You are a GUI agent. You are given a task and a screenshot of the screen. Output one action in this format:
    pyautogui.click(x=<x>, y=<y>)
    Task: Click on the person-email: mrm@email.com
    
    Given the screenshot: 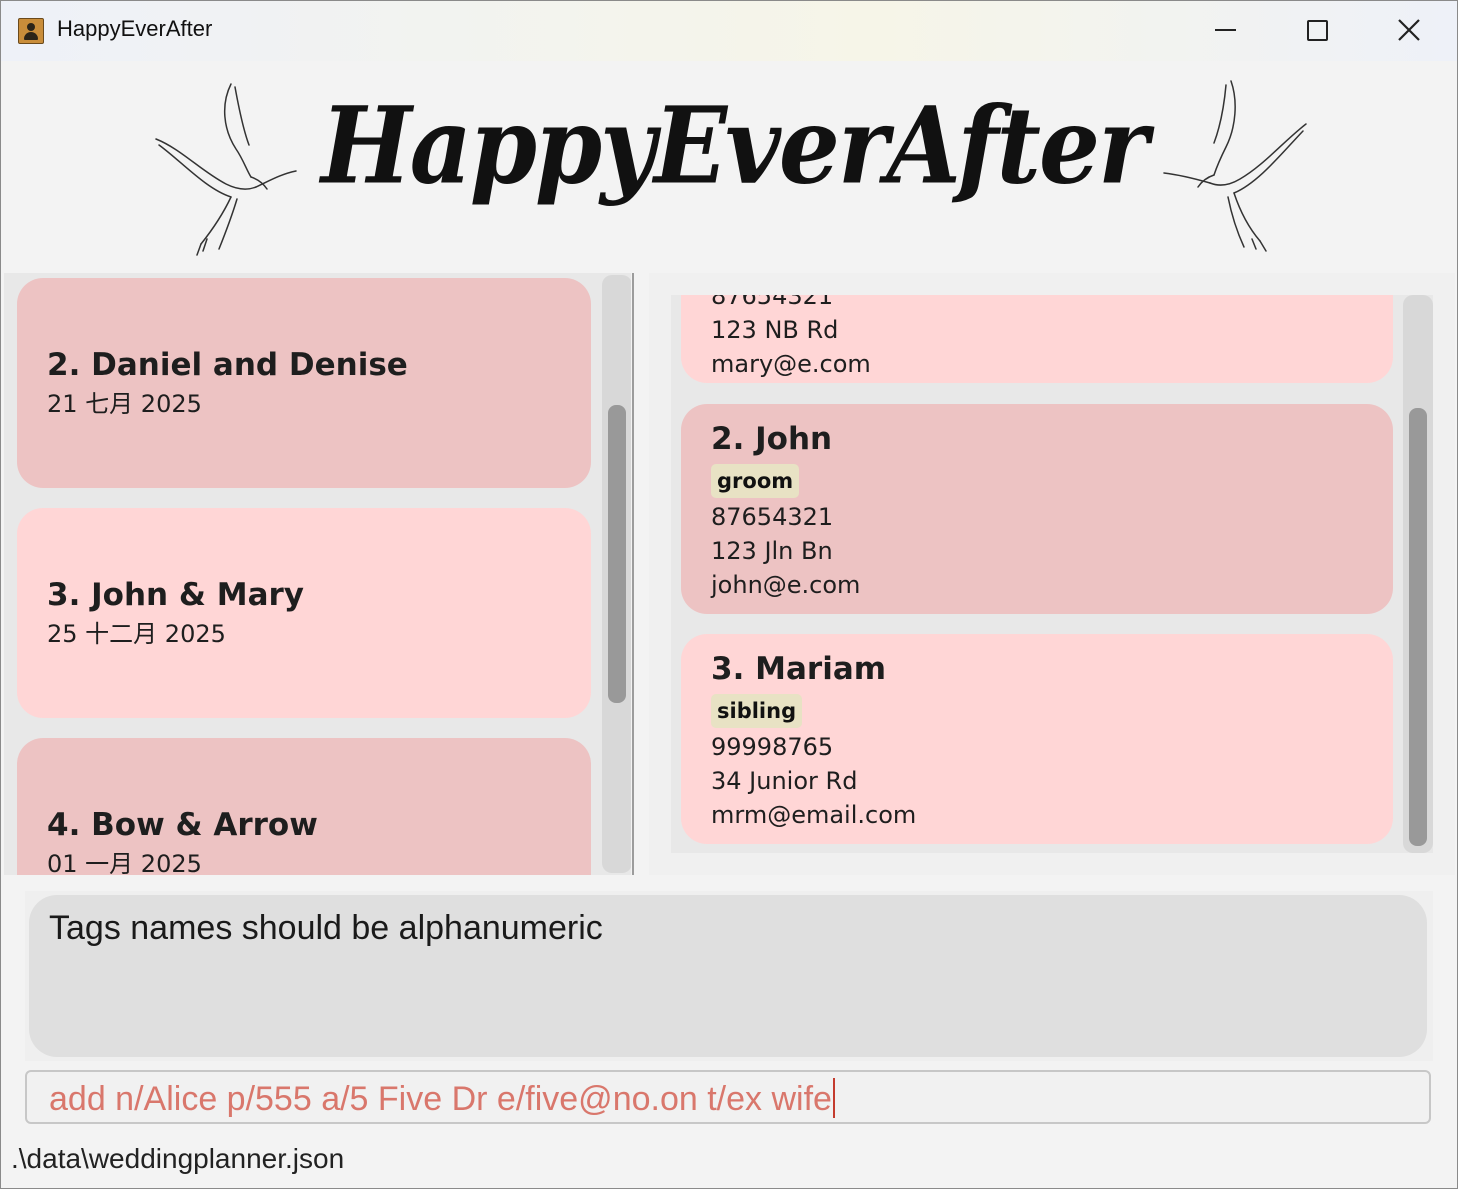 What is the action you would take?
    pyautogui.click(x=814, y=815)
    